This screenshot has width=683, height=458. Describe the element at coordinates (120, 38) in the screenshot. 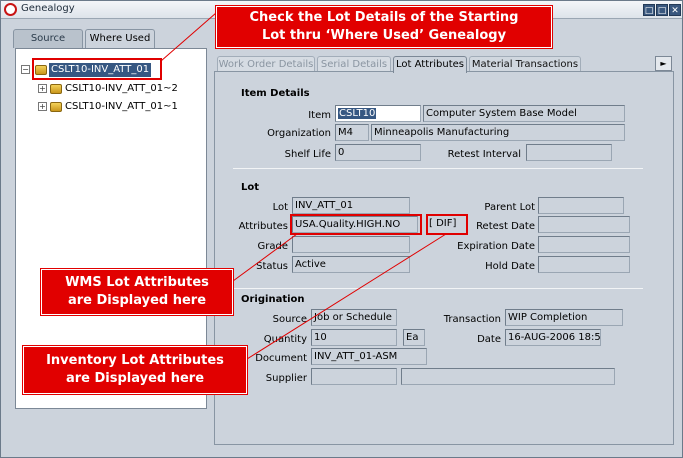

I see `tab-where-used: Where Used` at that location.